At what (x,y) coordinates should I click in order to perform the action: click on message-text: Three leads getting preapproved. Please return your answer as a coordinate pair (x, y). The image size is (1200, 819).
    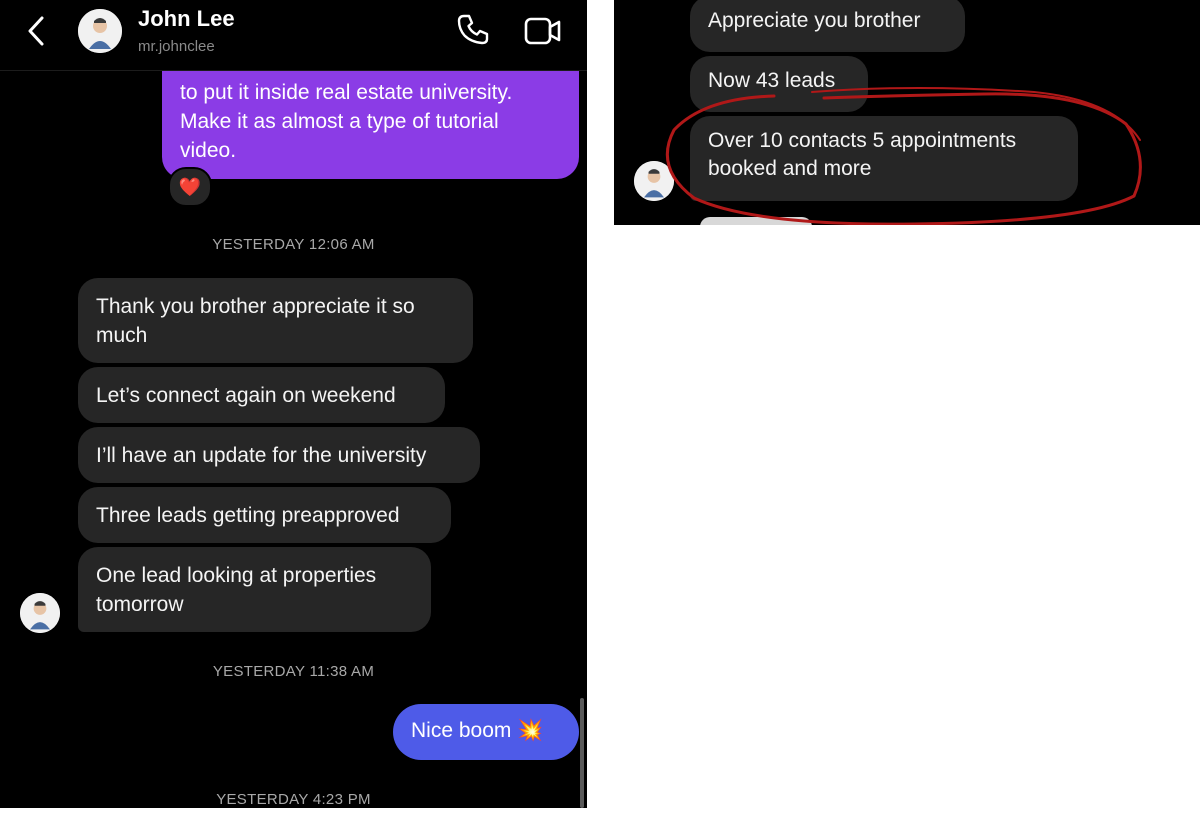
    Looking at the image, I should click on (248, 515).